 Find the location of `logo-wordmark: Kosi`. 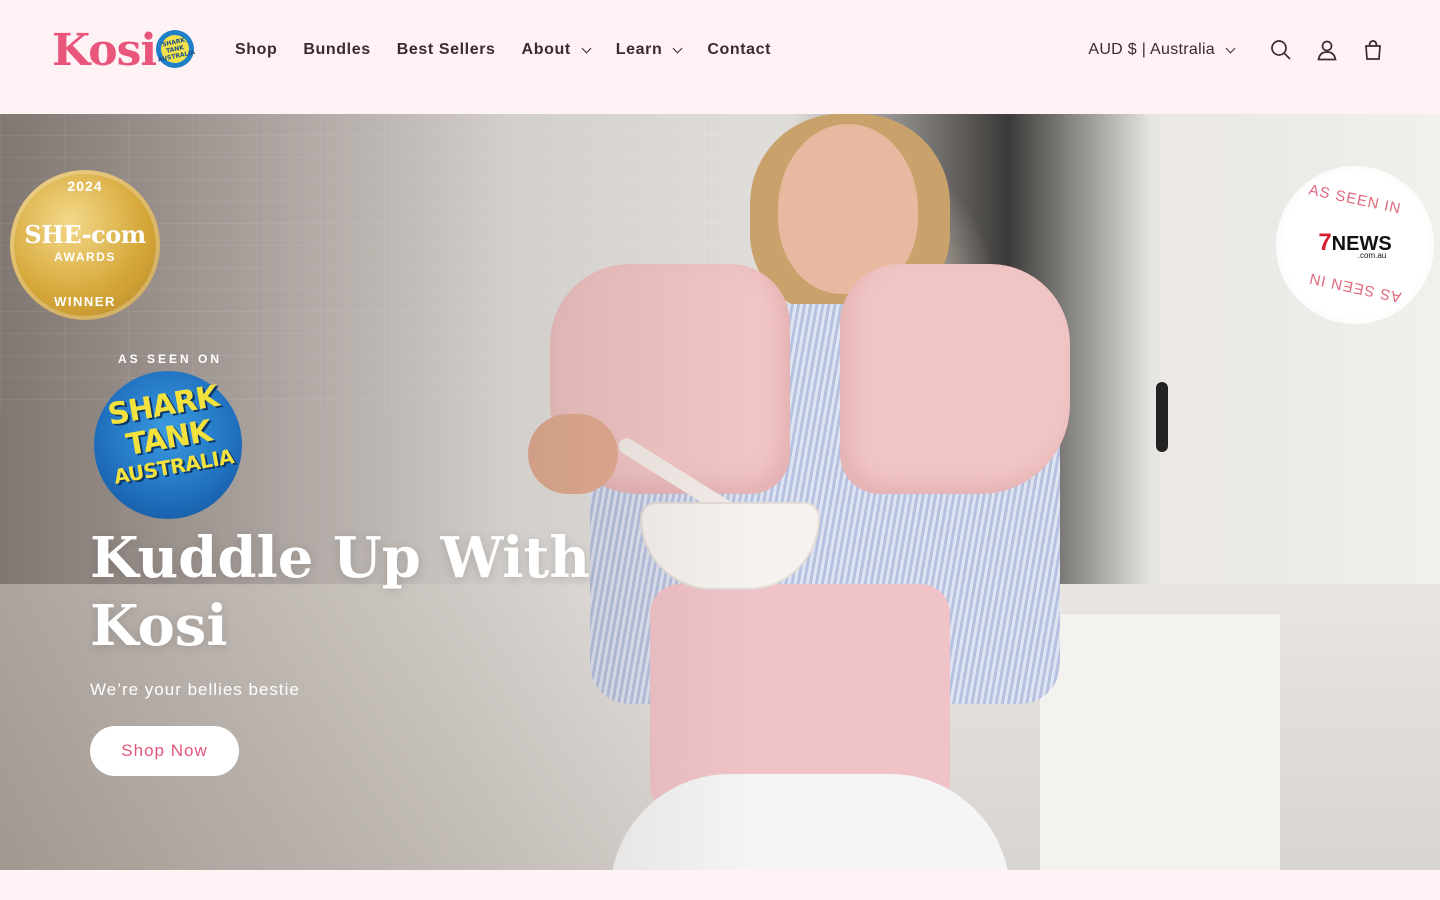

logo-wordmark: Kosi is located at coordinates (104, 50).